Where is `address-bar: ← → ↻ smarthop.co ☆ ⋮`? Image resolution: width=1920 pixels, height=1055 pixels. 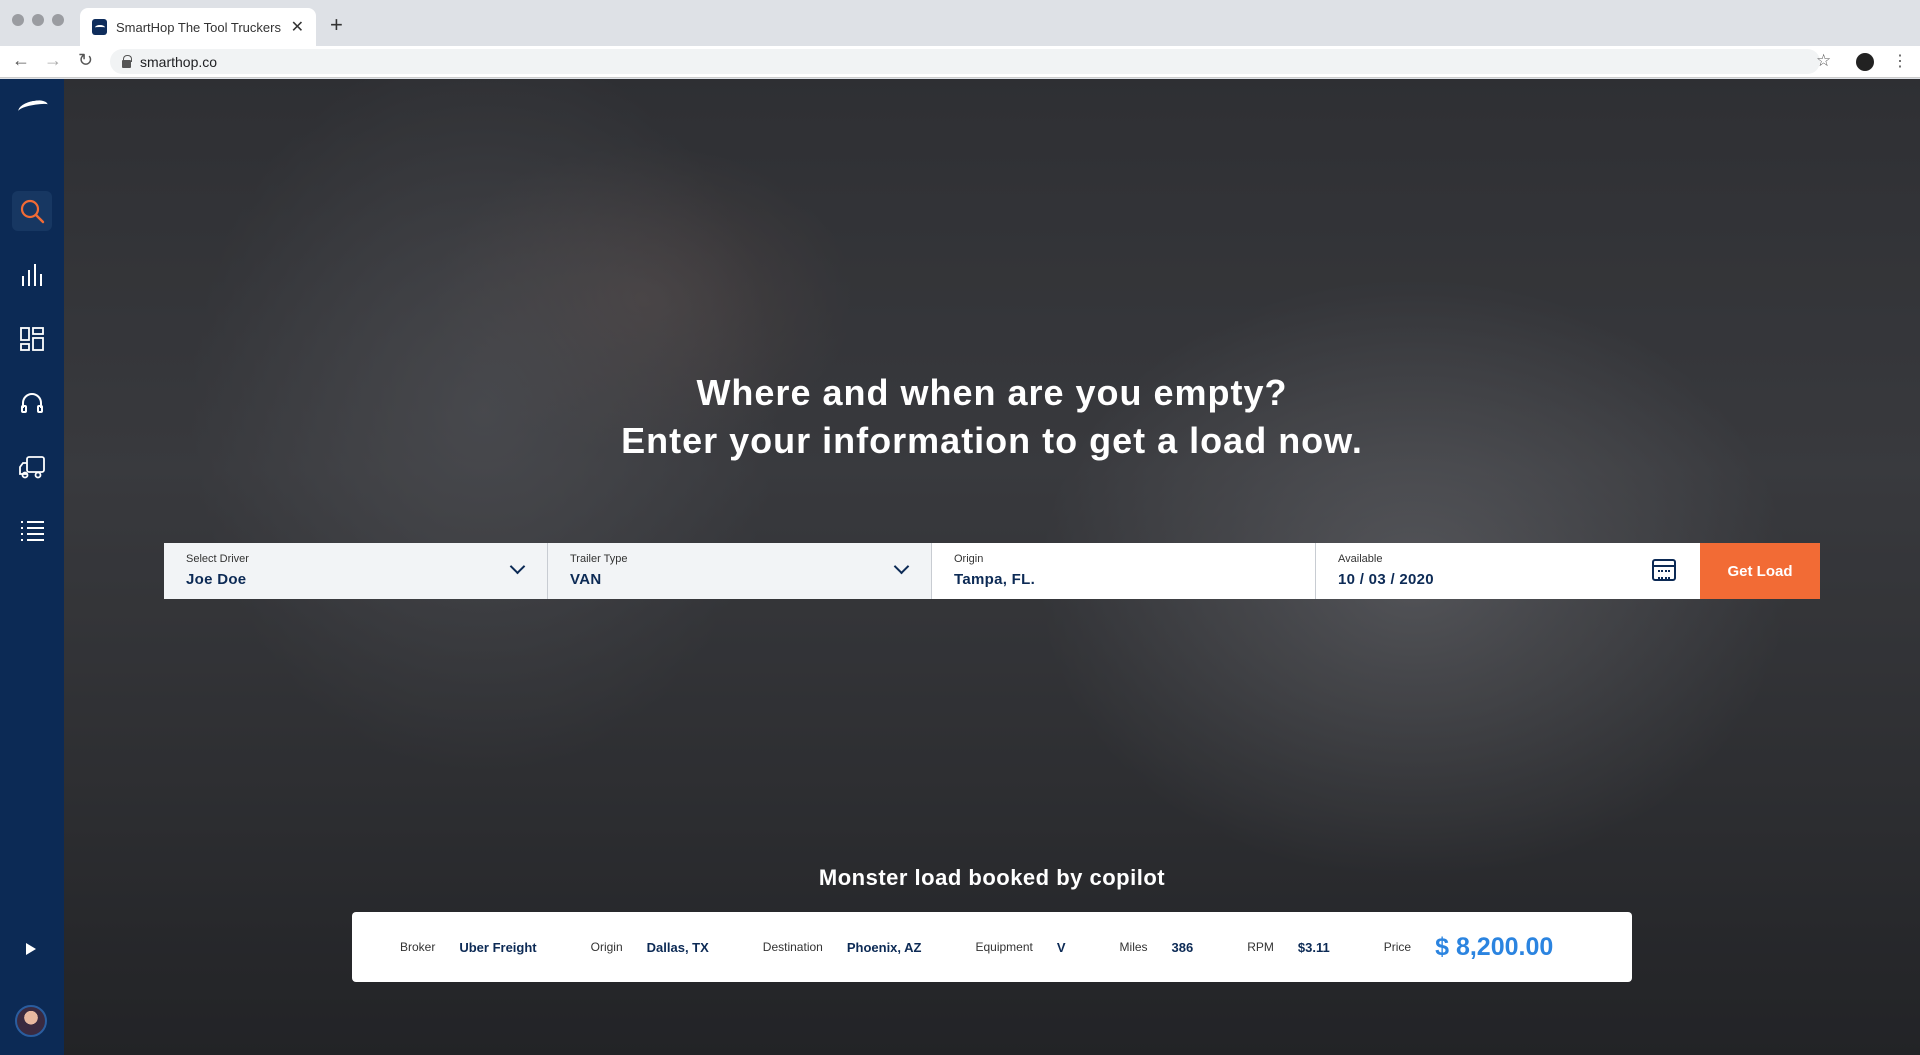 address-bar: ← → ↻ smarthop.co ☆ ⋮ is located at coordinates (960, 62).